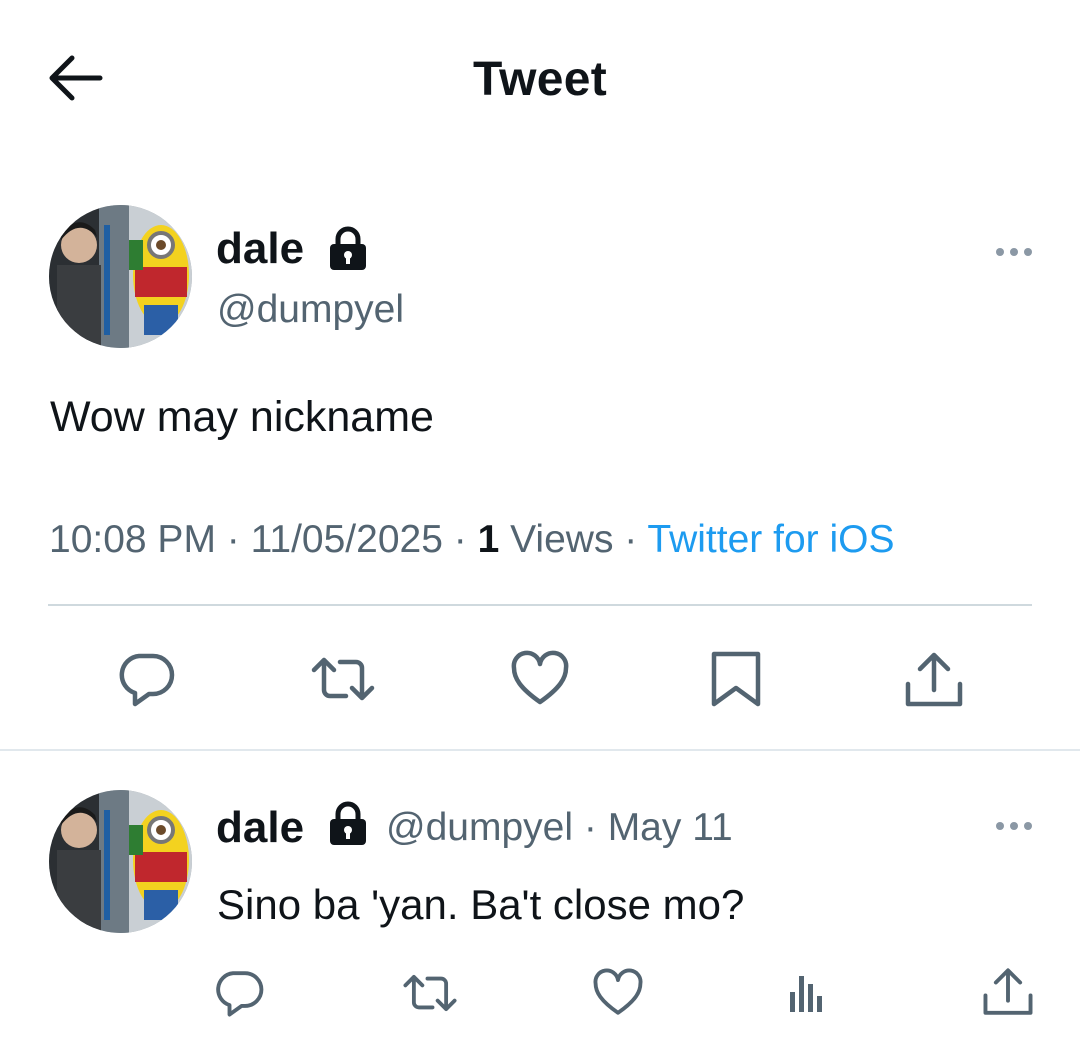 Image resolution: width=1080 pixels, height=1051 pixels. What do you see at coordinates (310, 310) in the screenshot?
I see `username-handle: @dumpyel` at bounding box center [310, 310].